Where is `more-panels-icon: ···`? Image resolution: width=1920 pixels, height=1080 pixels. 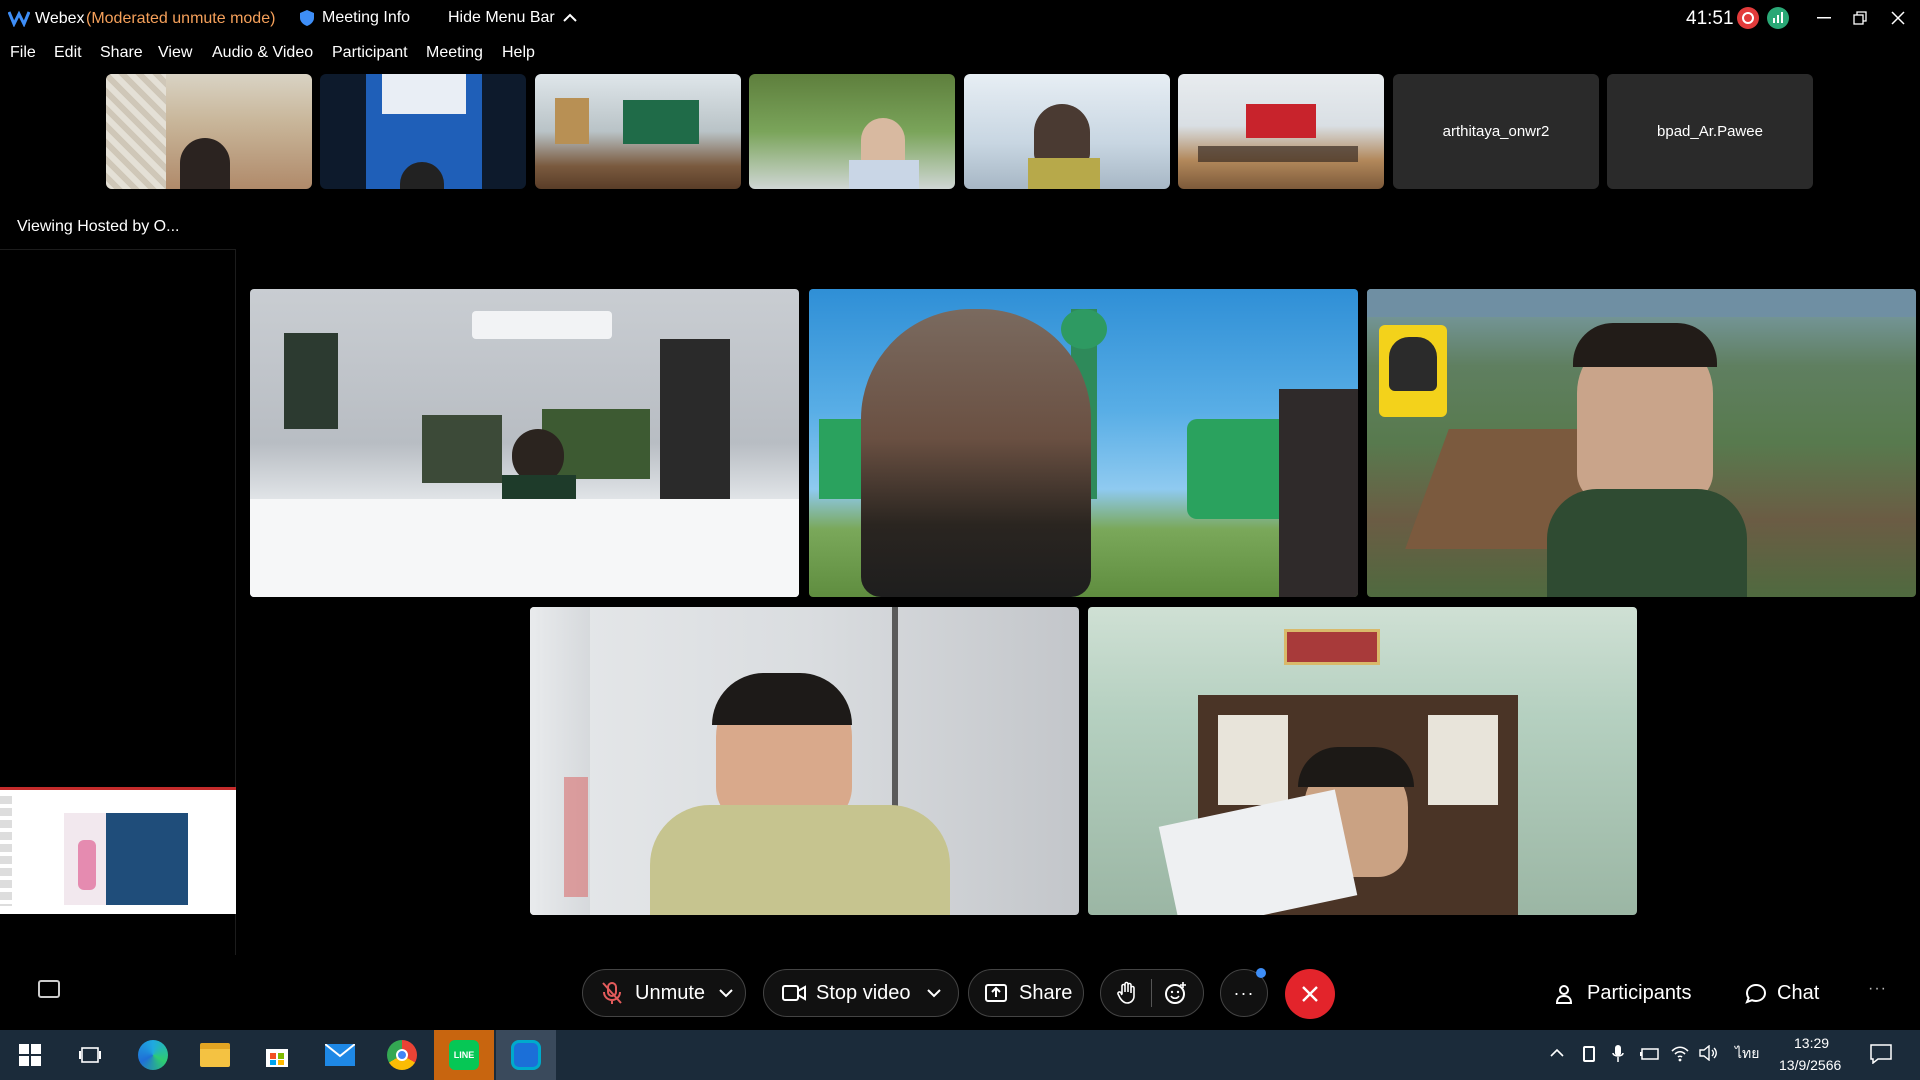
more-panels-icon: ··· is located at coordinates (1877, 989).